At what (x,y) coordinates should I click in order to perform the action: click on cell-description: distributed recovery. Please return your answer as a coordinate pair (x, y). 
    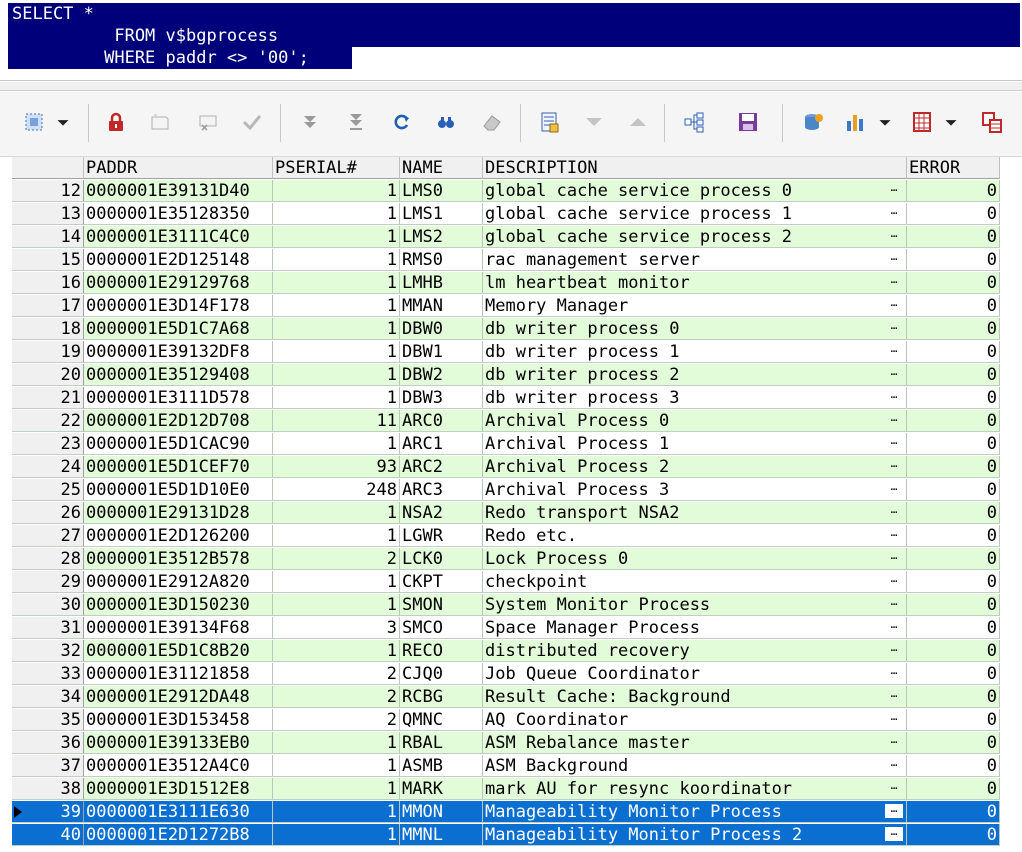
    Looking at the image, I should click on (695, 651).